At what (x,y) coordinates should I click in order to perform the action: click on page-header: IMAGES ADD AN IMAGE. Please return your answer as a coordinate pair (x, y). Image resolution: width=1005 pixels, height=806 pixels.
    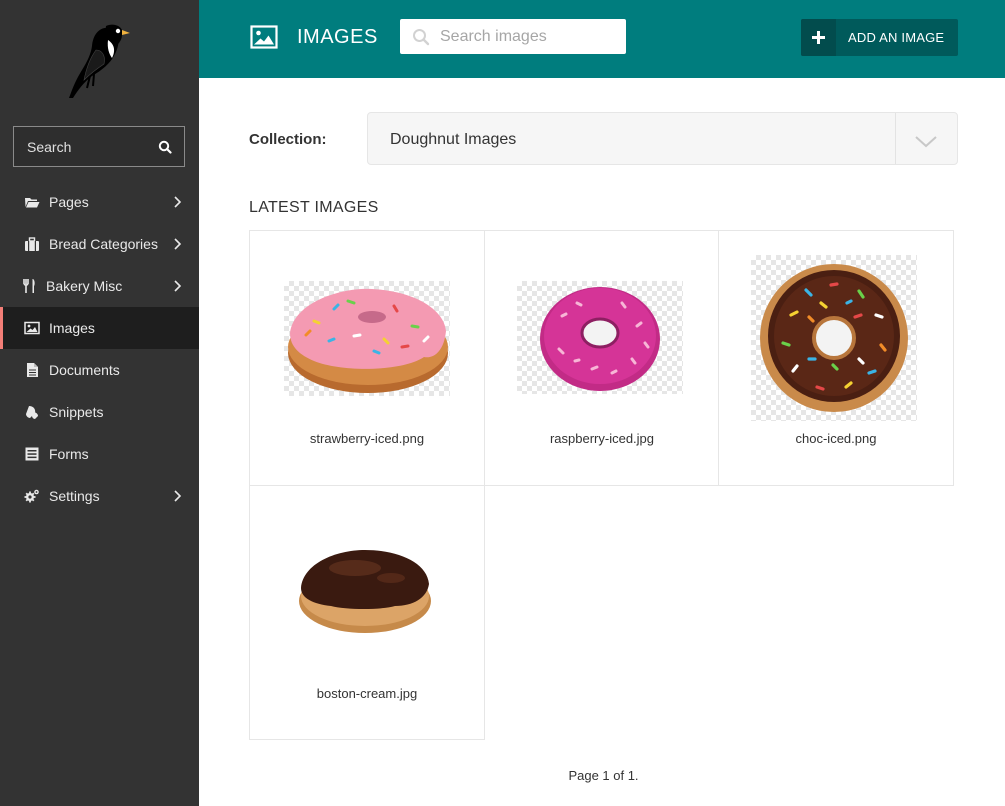
    Looking at the image, I should click on (602, 39).